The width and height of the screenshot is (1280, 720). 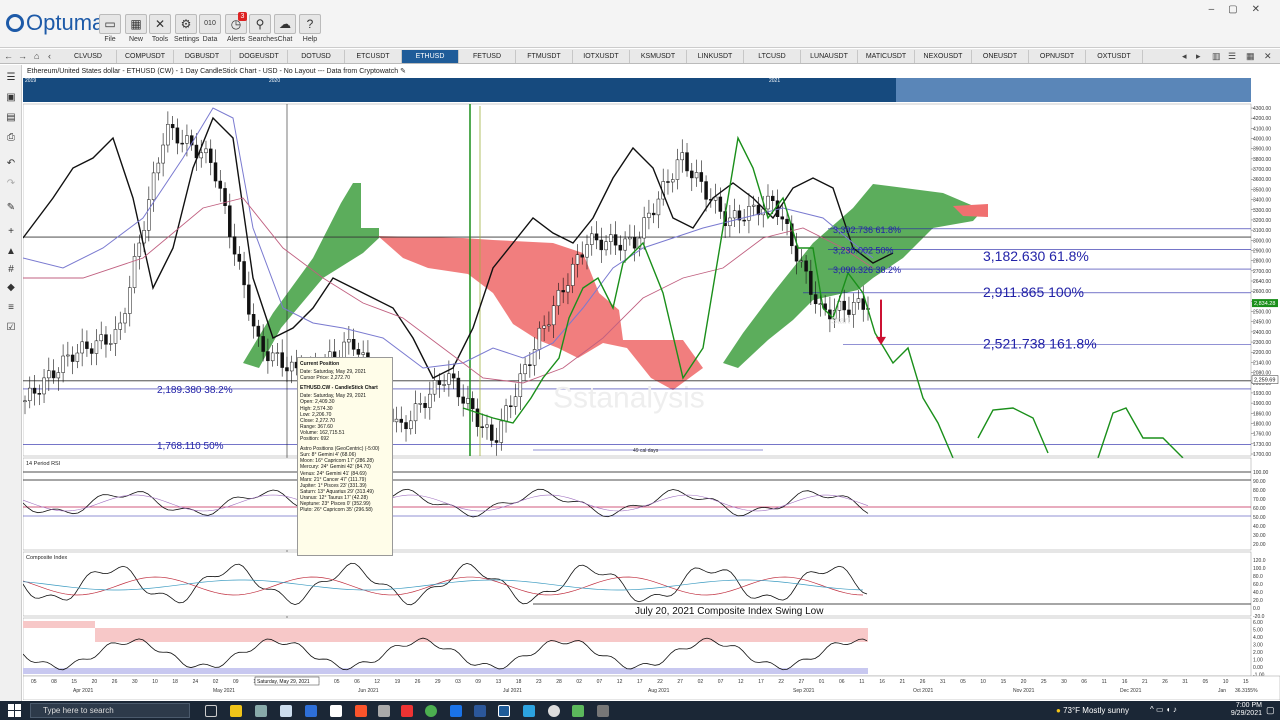 I want to click on file-explorer-icon, so click(x=236, y=711).